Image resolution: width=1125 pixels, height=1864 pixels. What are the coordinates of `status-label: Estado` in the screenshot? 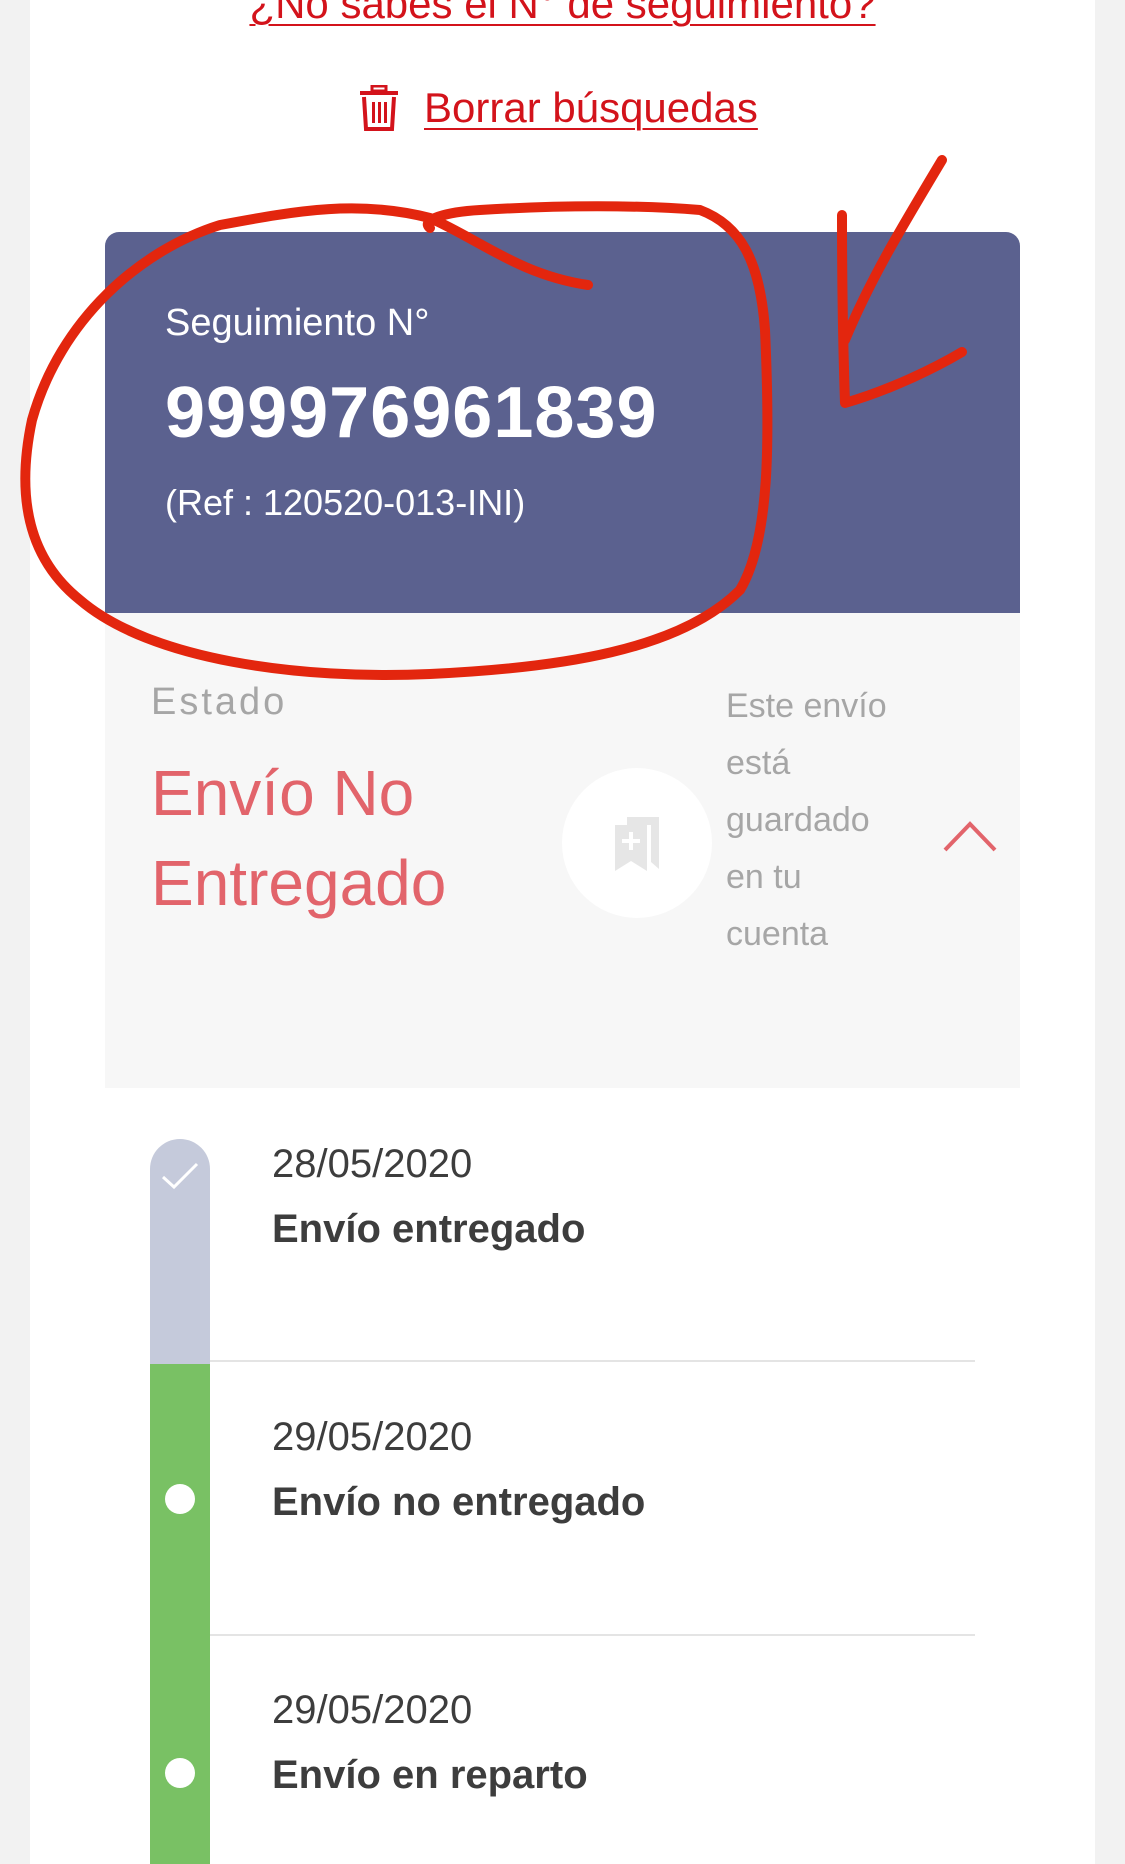 It's located at (219, 702).